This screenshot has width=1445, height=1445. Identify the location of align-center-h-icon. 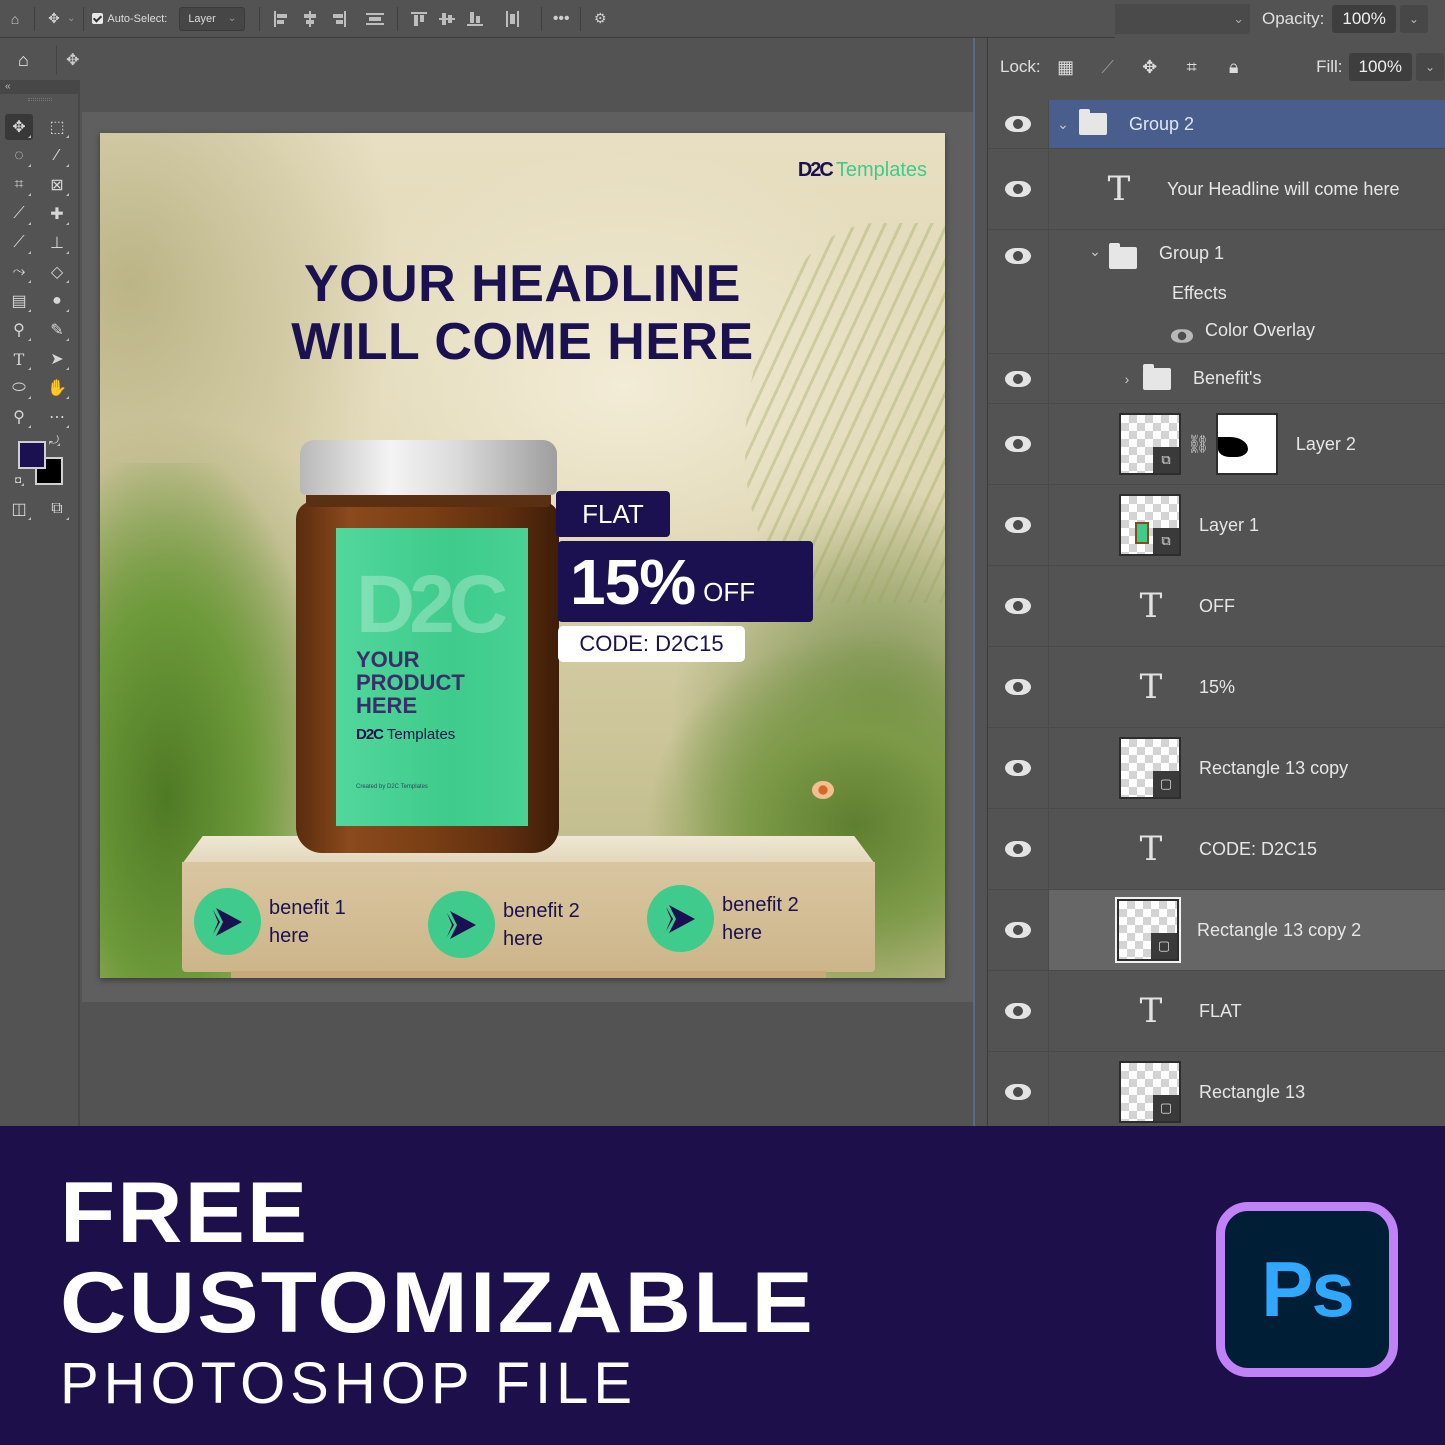
(310, 18).